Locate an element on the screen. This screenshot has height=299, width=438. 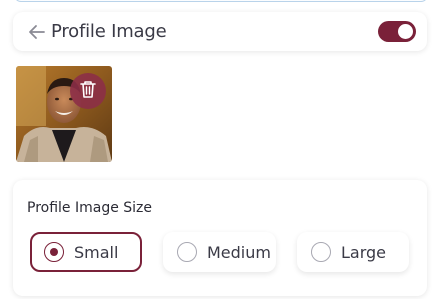
size-option-medium: Medium is located at coordinates (219, 252).